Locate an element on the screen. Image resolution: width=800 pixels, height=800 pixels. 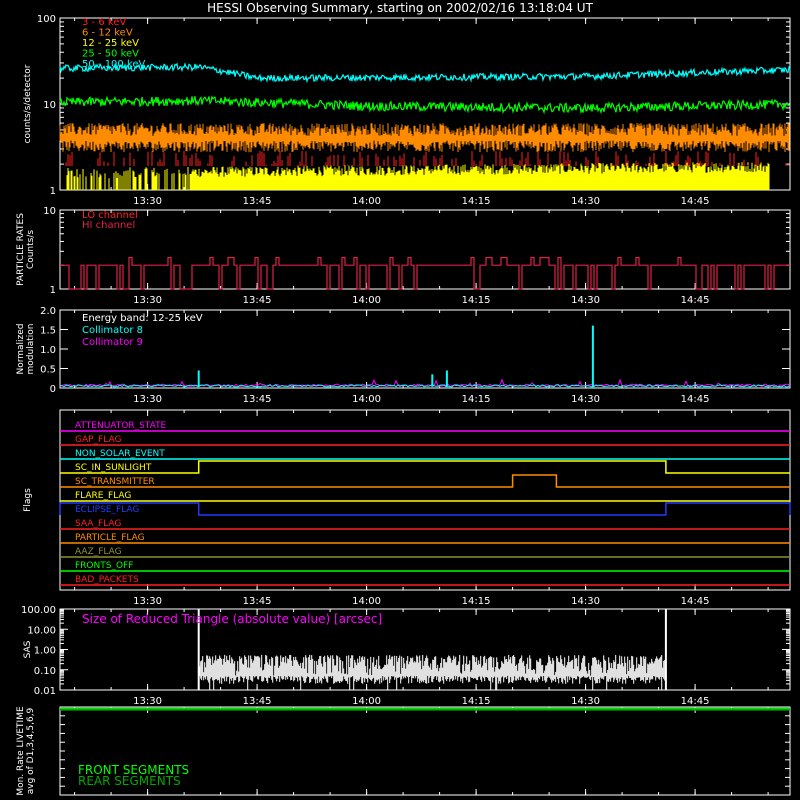
legend-entry: 6 - 12 keV is located at coordinates (107, 33).